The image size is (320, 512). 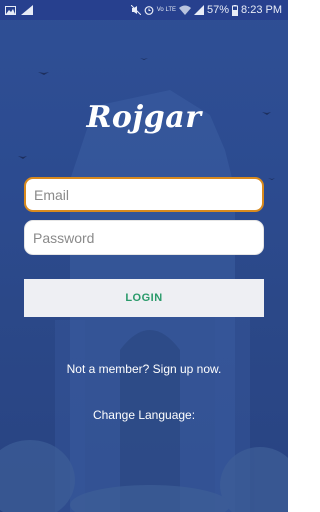 What do you see at coordinates (144, 117) in the screenshot?
I see `app-logo: Rojgar` at bounding box center [144, 117].